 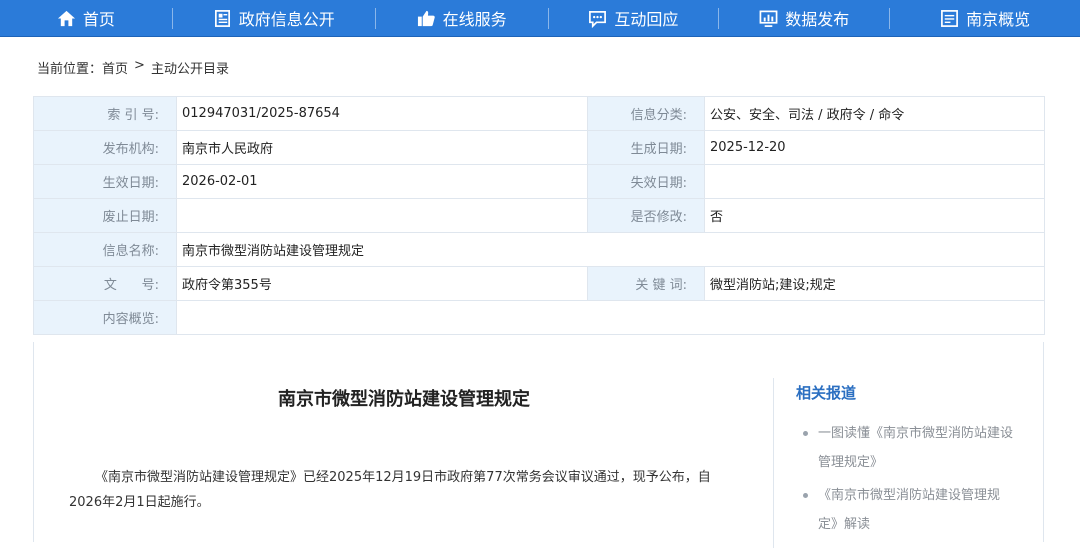 What do you see at coordinates (598, 19) in the screenshot?
I see `chat-icon` at bounding box center [598, 19].